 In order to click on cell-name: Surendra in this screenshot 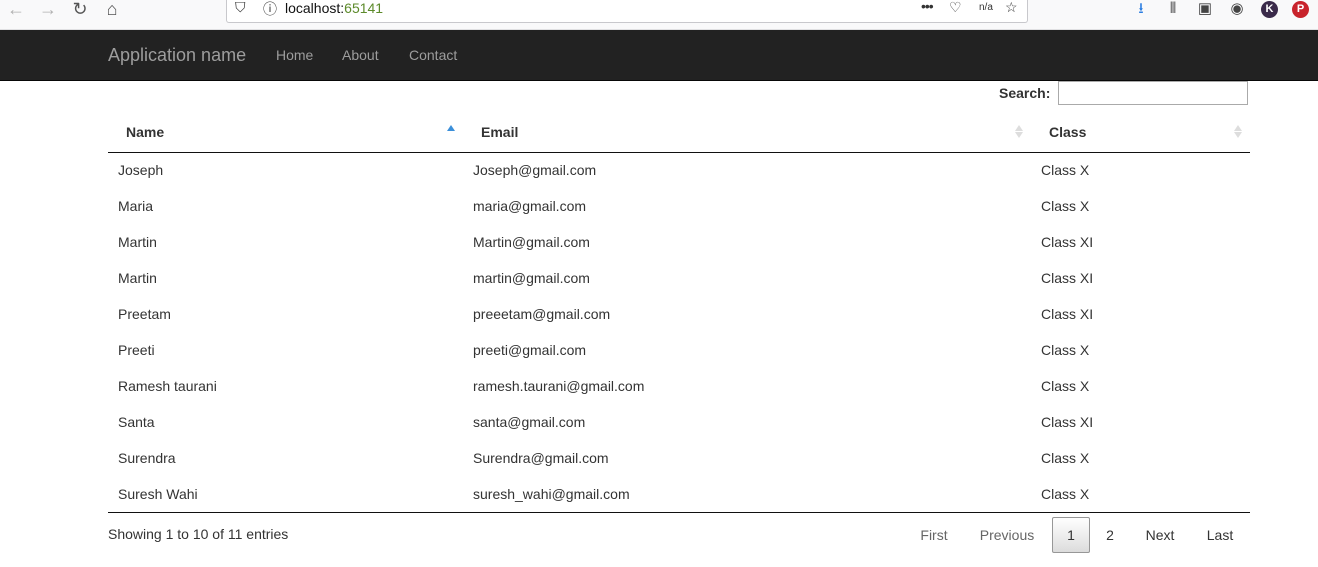, I will do `click(147, 458)`.